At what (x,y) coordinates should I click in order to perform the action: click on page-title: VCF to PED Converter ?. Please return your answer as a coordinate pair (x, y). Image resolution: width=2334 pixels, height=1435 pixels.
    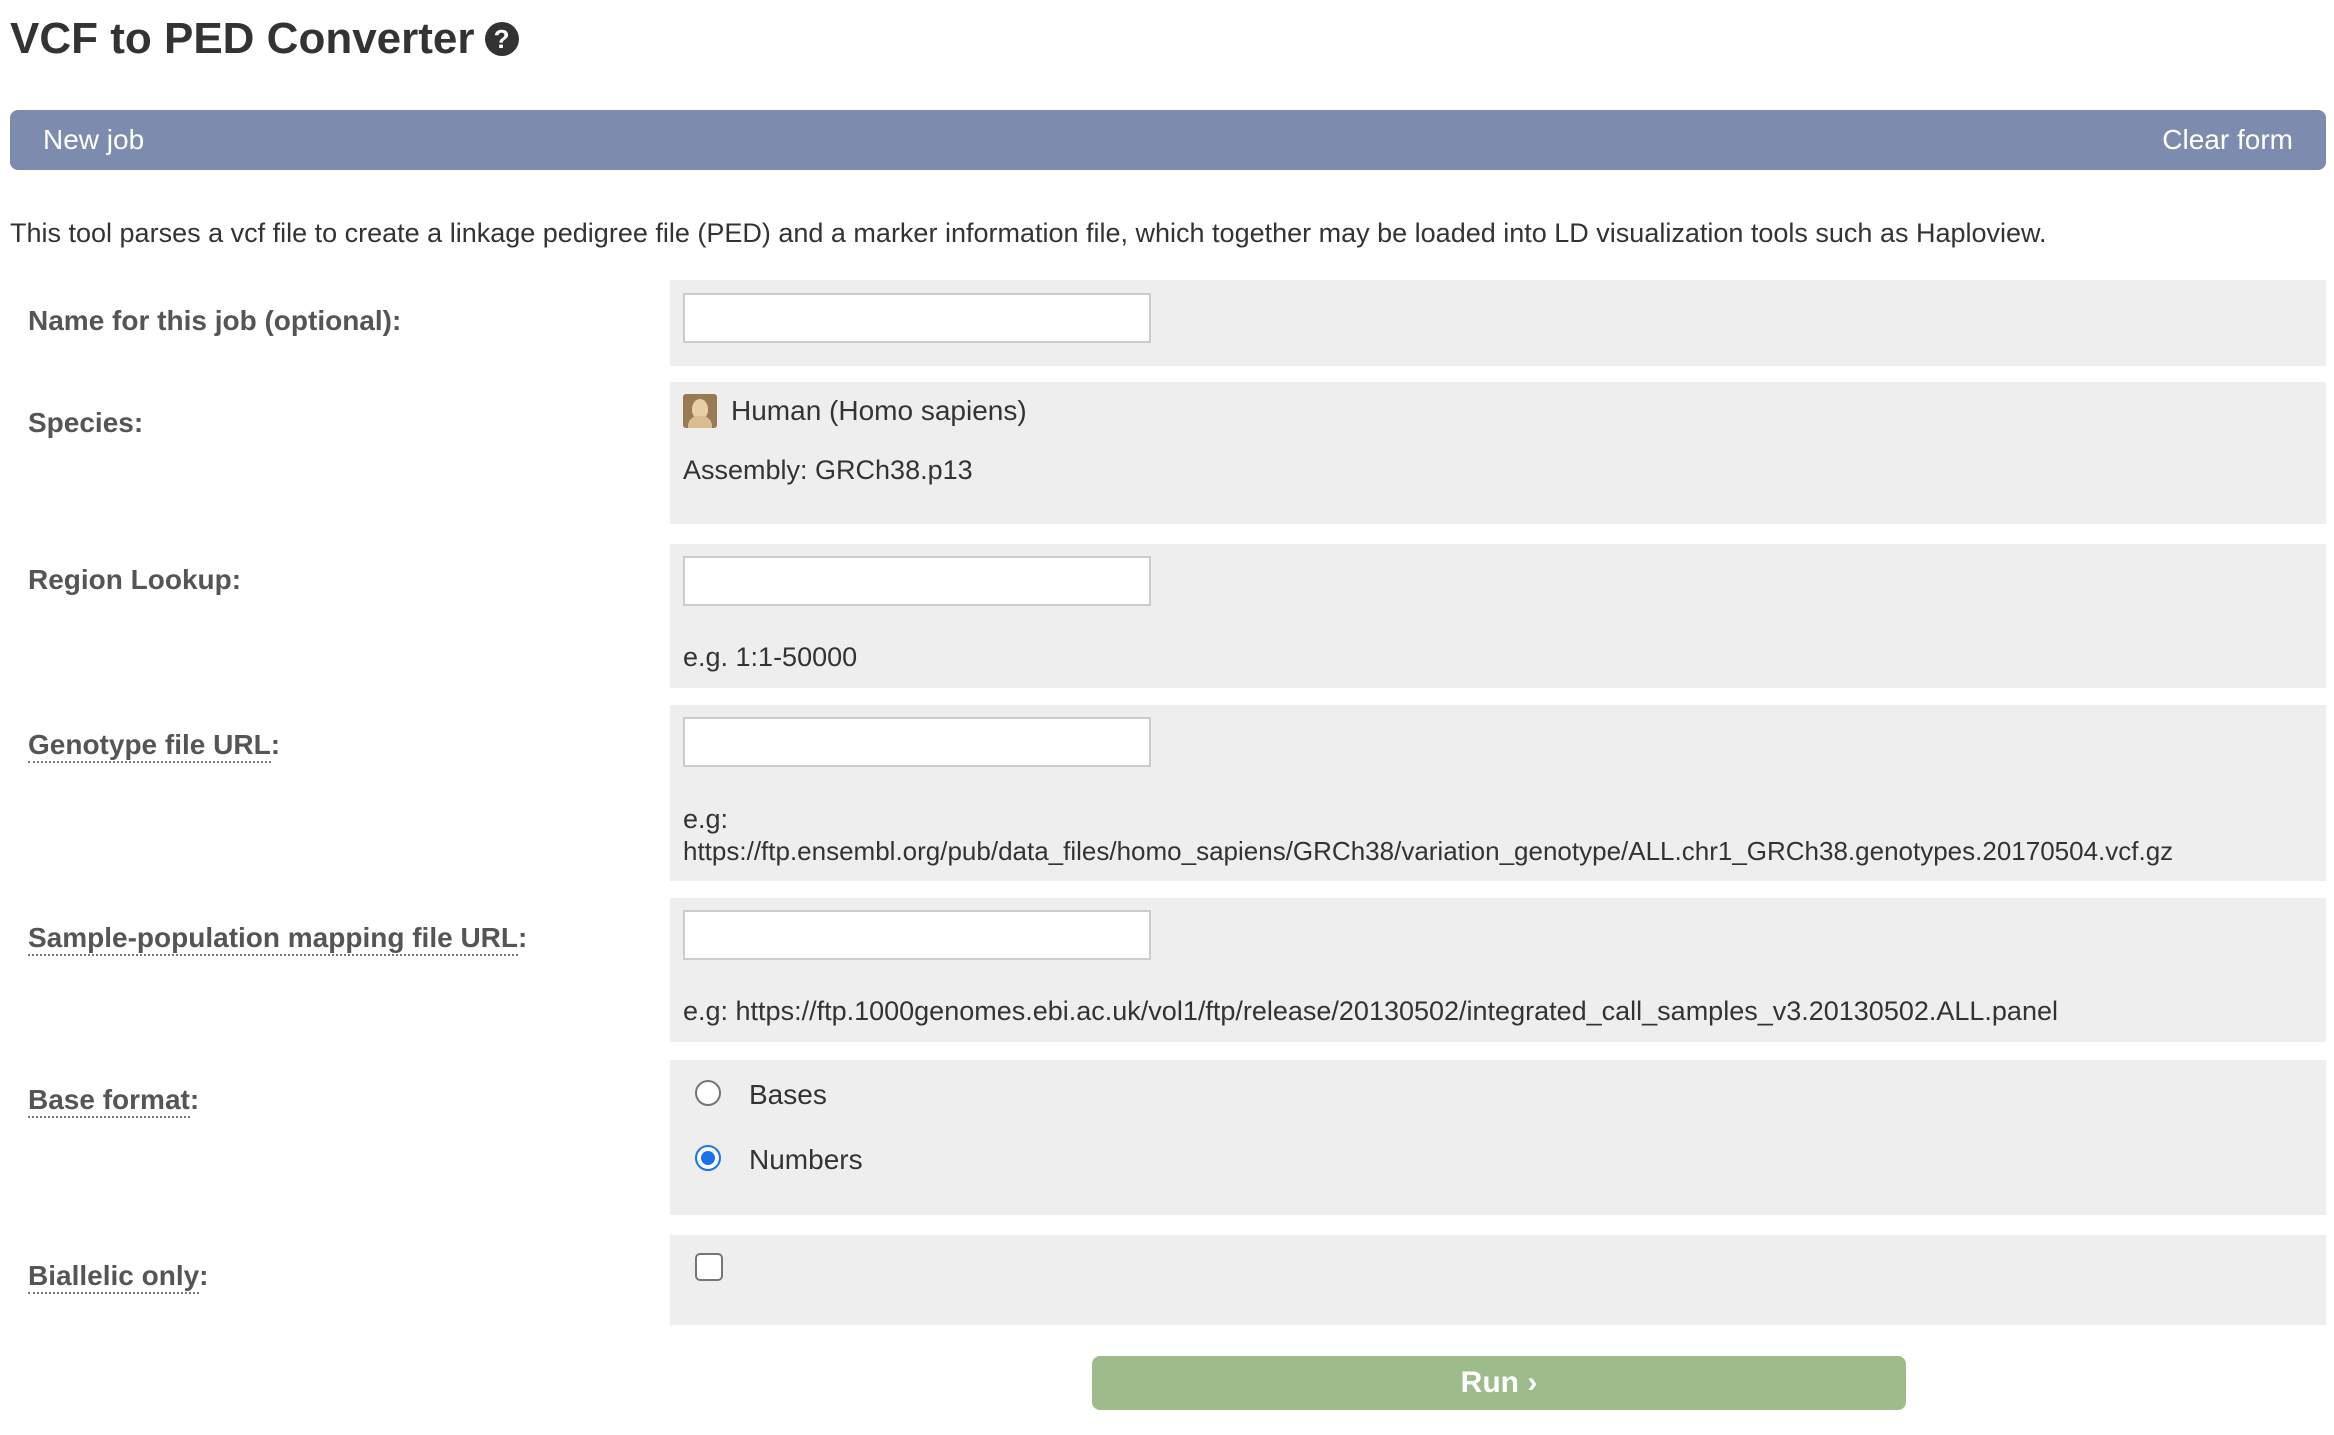
    Looking at the image, I should click on (264, 39).